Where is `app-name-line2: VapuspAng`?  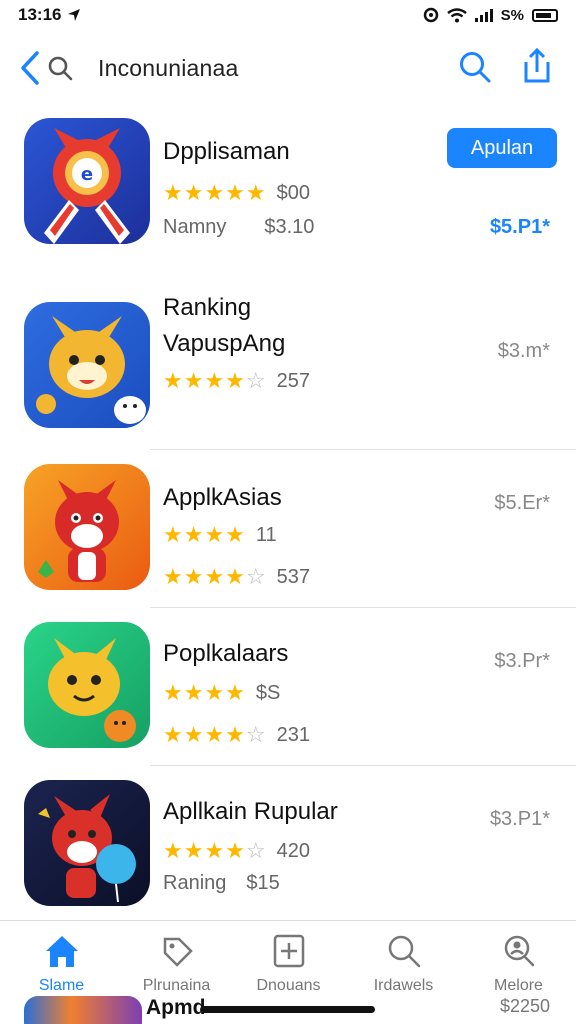
app-name-line2: VapuspAng is located at coordinates (224, 343).